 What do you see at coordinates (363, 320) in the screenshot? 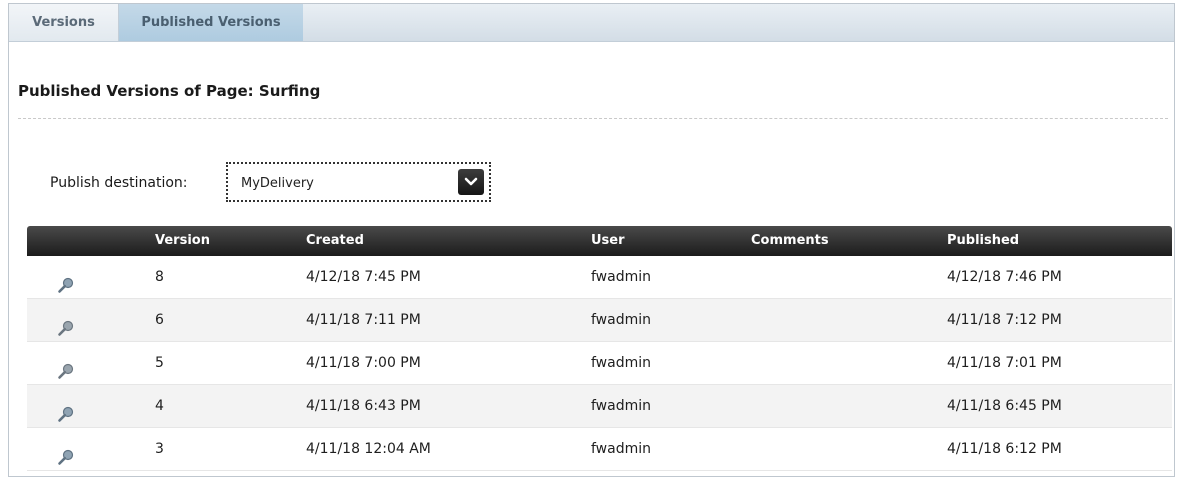
I see `created-cell: 4/11/18 7:11 PM` at bounding box center [363, 320].